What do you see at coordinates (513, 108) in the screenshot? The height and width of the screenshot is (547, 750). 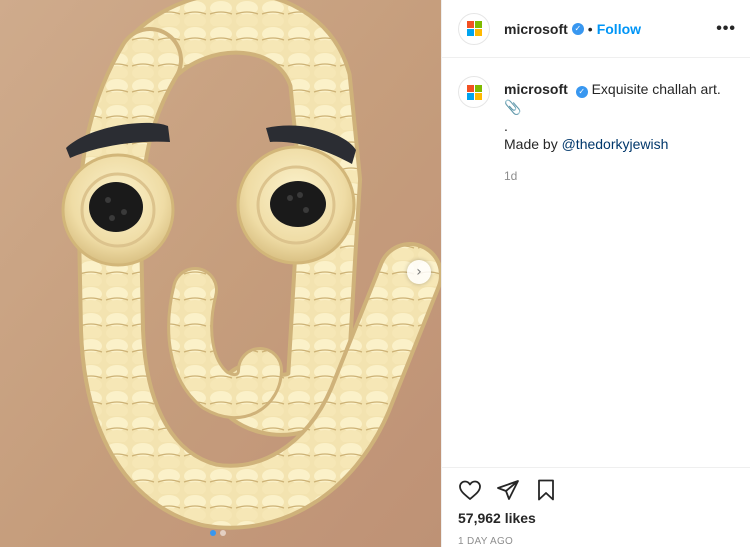 I see `paperclip-emoji-icon: 📎` at bounding box center [513, 108].